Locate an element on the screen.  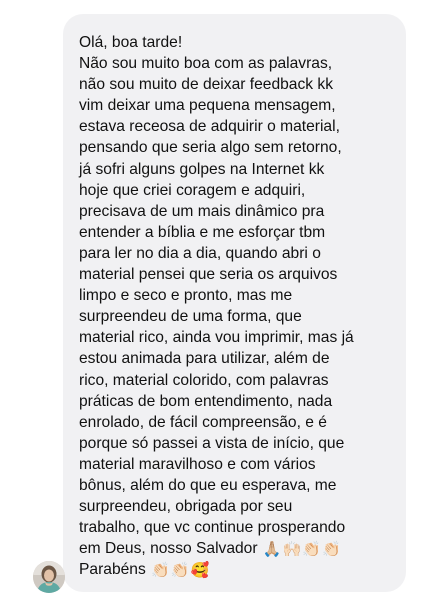
message-line: porque só passei a vista de início, que is located at coordinates (212, 443).